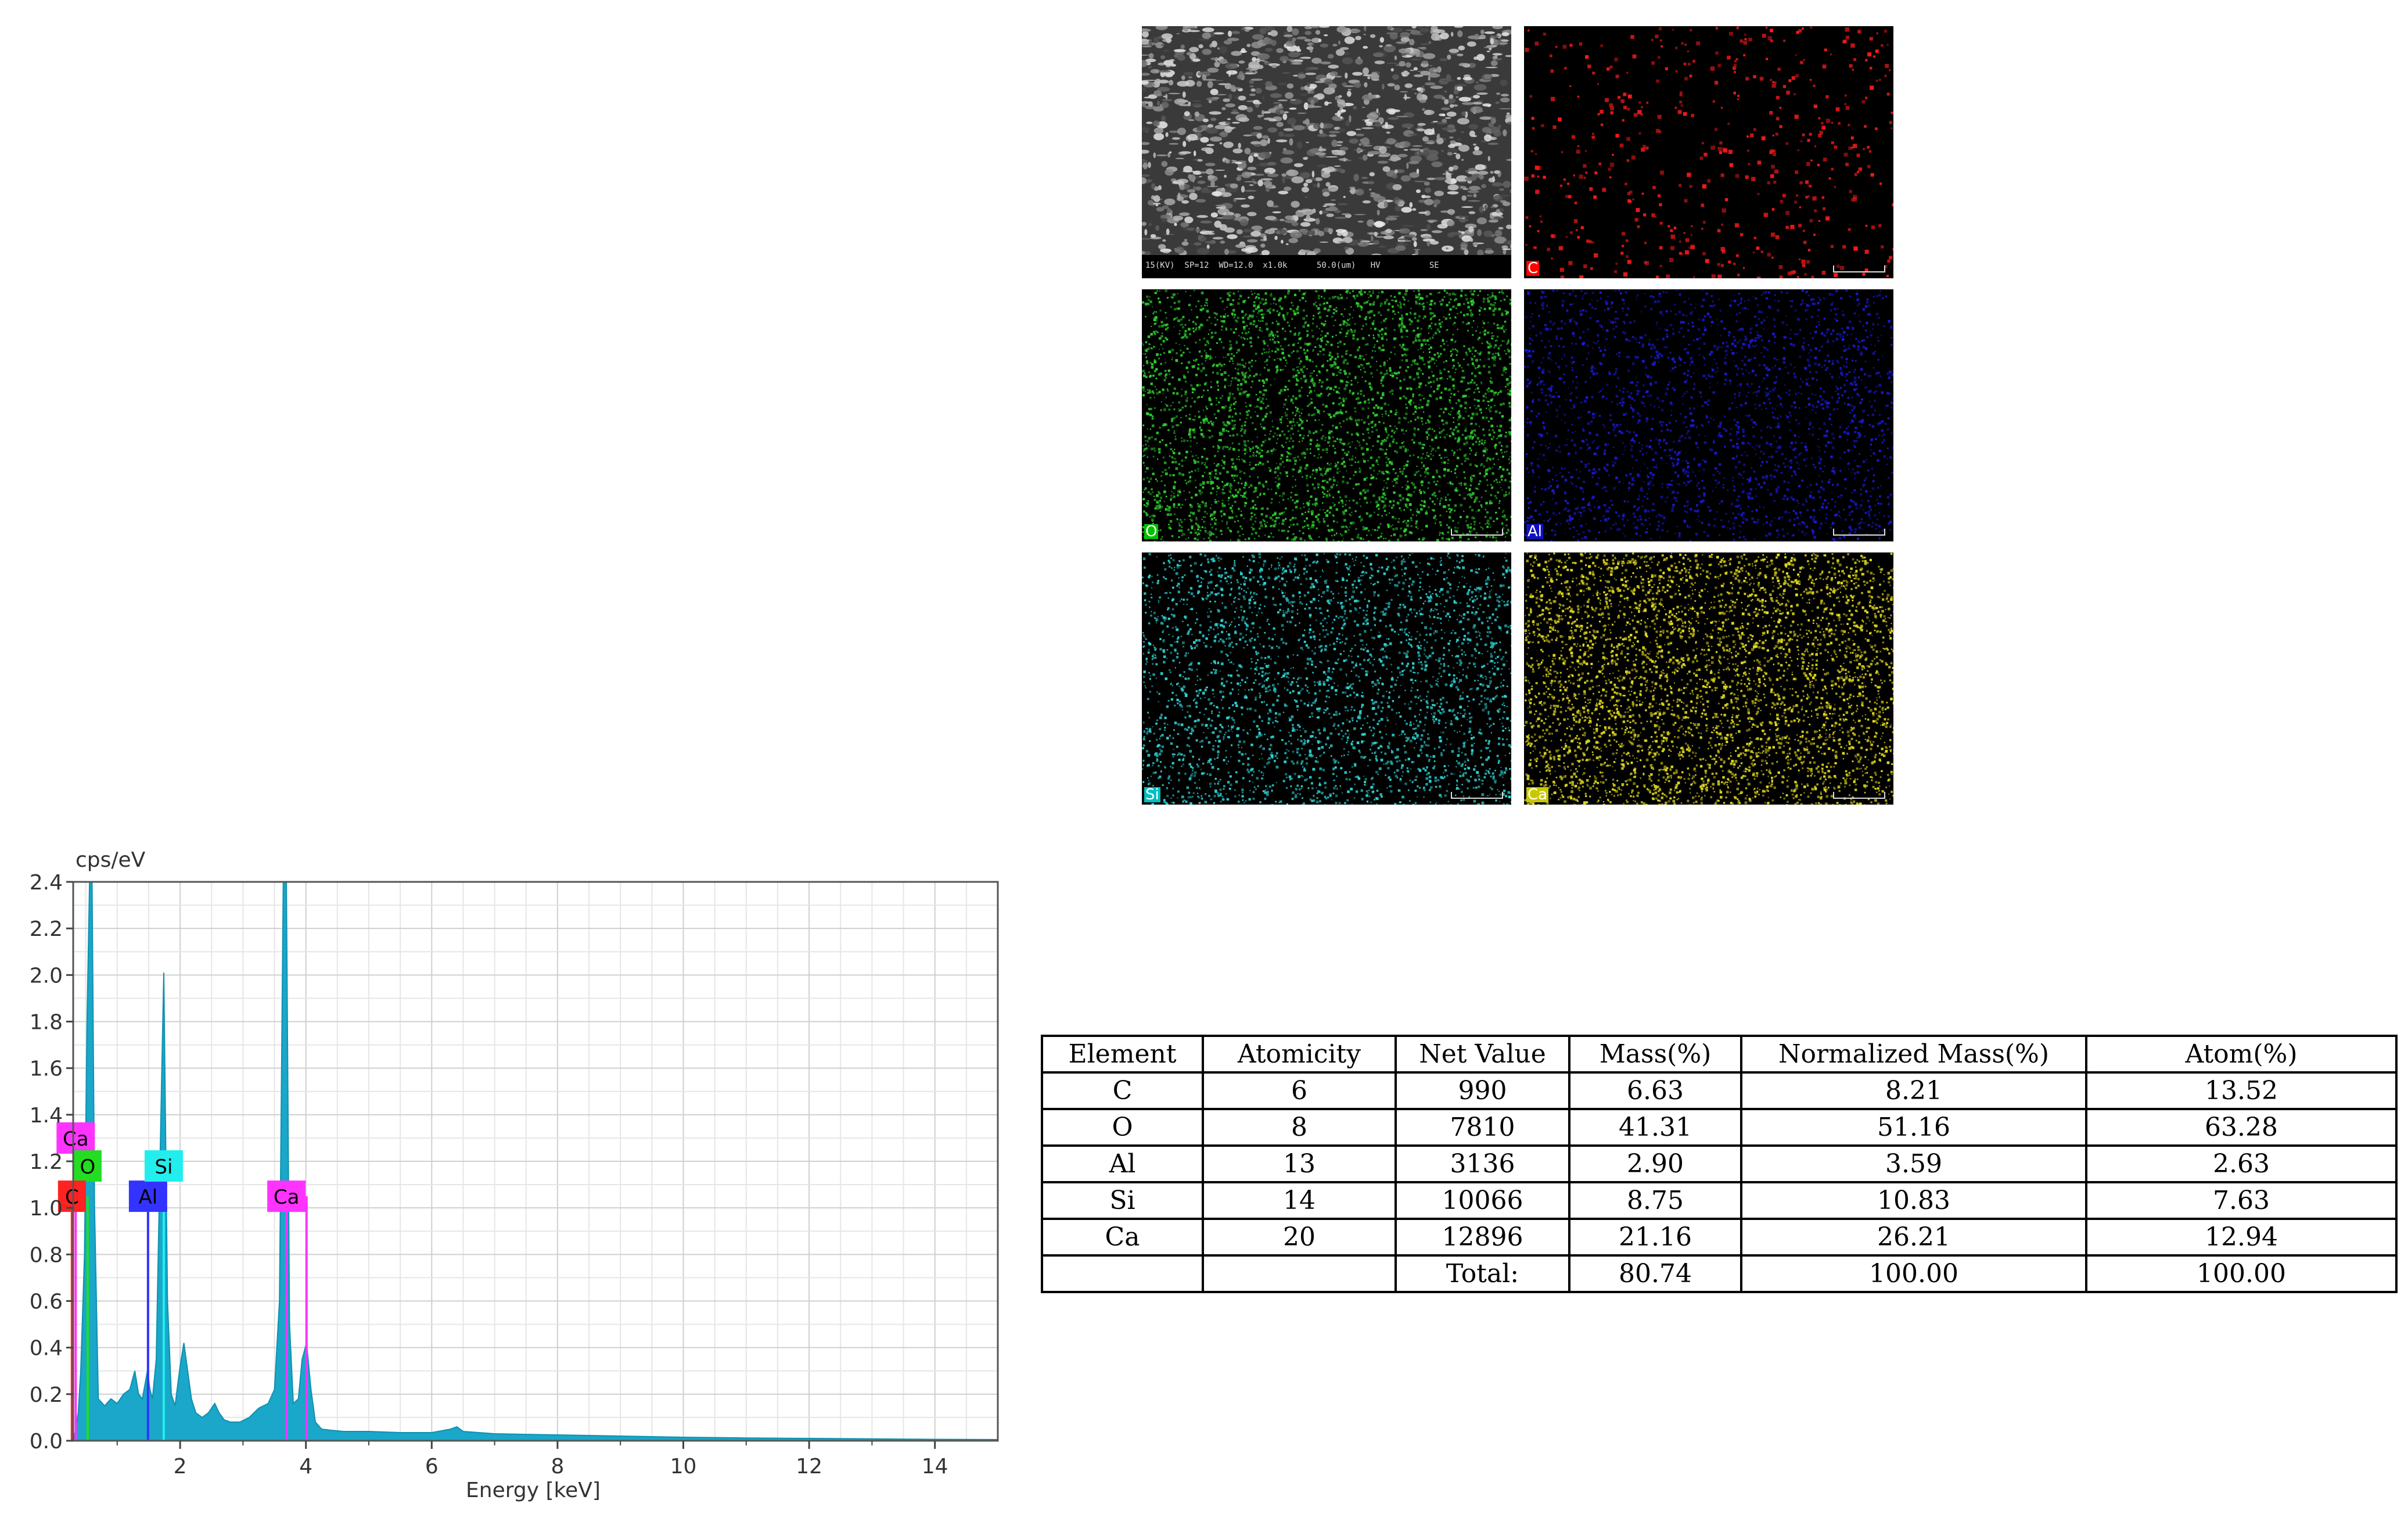 This screenshot has width=2408, height=1518. Describe the element at coordinates (1299, 1238) in the screenshot. I see `cell-atomicity: 20` at that location.